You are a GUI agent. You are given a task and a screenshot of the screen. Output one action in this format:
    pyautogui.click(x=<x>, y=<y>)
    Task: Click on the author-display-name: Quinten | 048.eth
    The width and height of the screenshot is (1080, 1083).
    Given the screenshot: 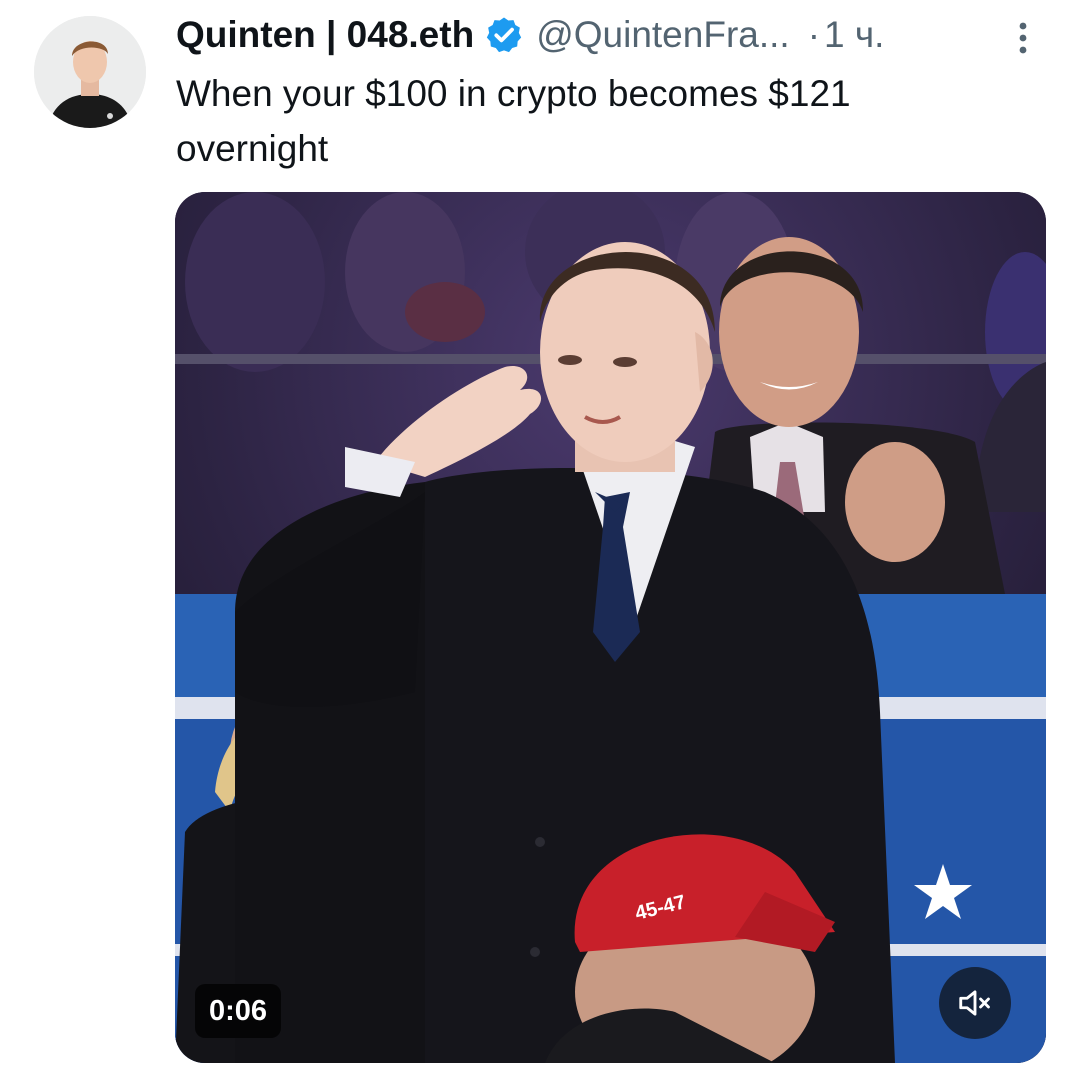 What is the action you would take?
    pyautogui.click(x=325, y=35)
    